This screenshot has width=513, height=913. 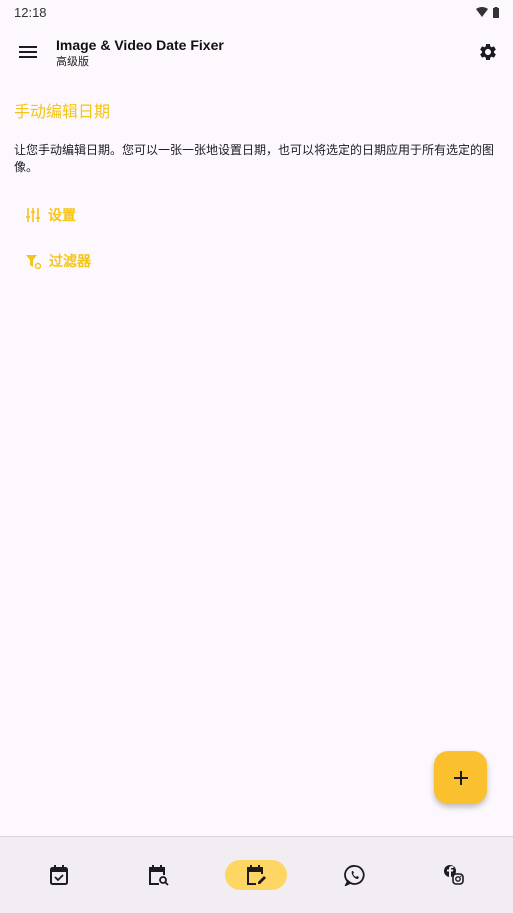 What do you see at coordinates (62, 111) in the screenshot?
I see `section-title: 手动编辑日期` at bounding box center [62, 111].